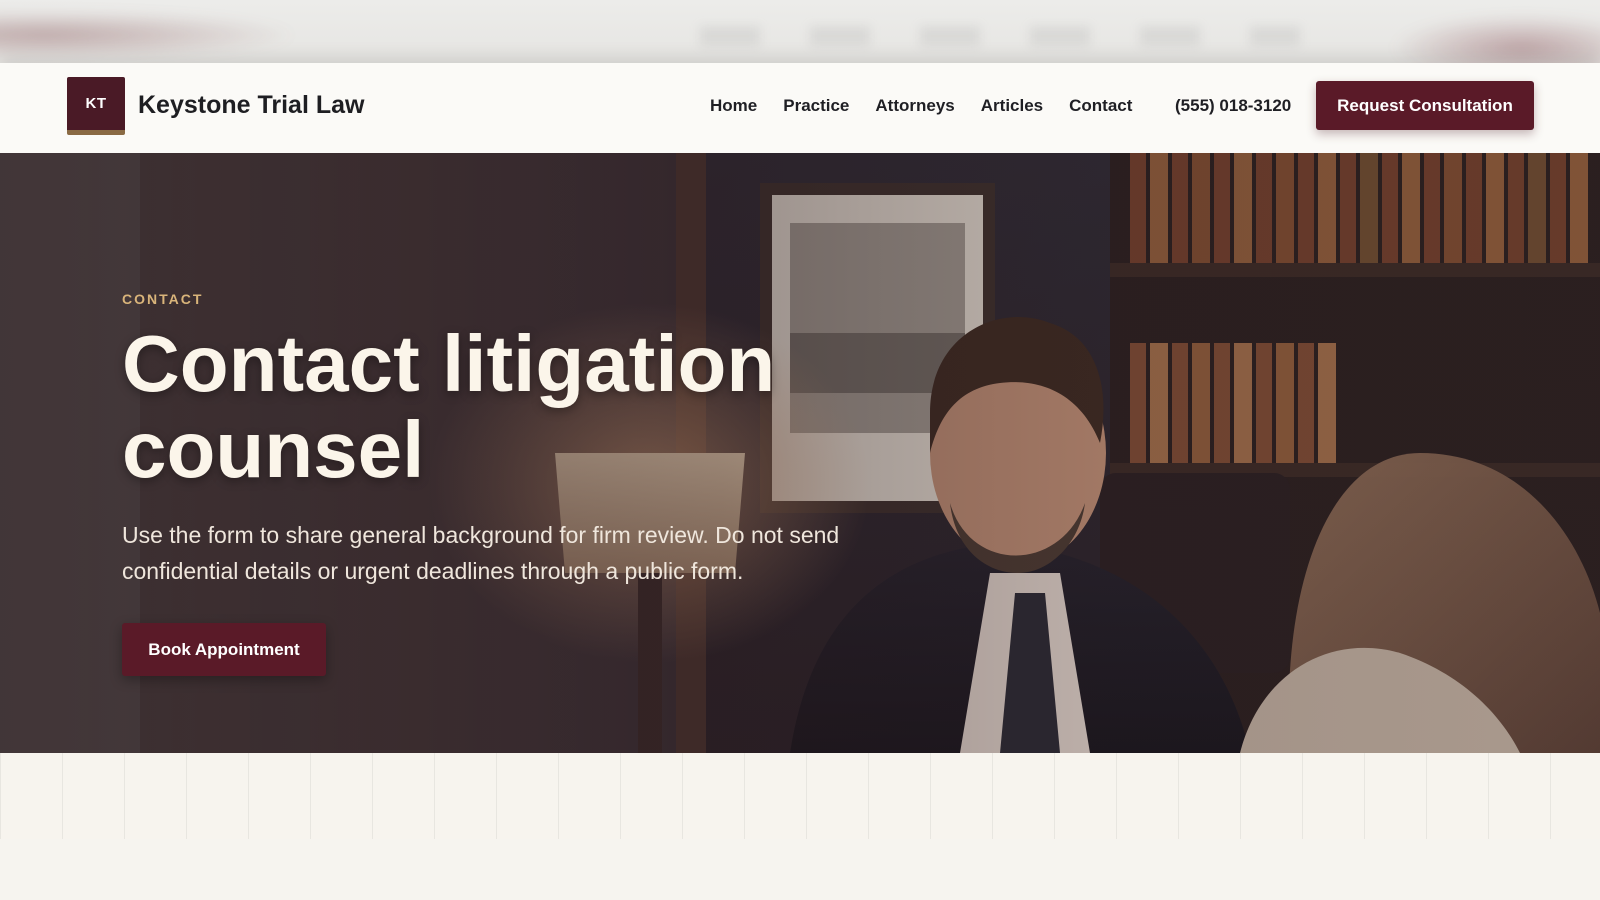 The width and height of the screenshot is (1600, 900). I want to click on brand-name: Keystone Trial Law, so click(251, 105).